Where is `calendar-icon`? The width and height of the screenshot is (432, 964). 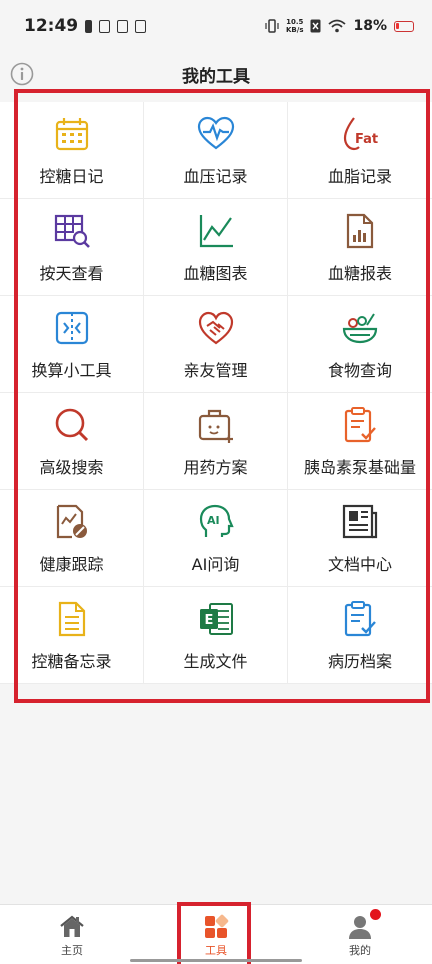
calendar-icon is located at coordinates (71, 134).